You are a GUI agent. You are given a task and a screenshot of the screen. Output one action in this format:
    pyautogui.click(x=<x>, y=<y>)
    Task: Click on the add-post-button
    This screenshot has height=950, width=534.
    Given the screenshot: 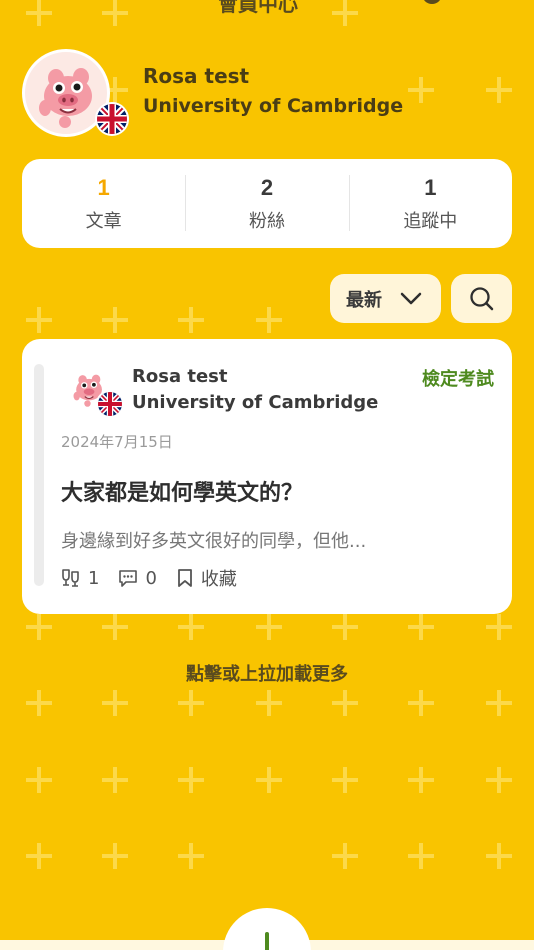 What is the action you would take?
    pyautogui.click(x=267, y=929)
    